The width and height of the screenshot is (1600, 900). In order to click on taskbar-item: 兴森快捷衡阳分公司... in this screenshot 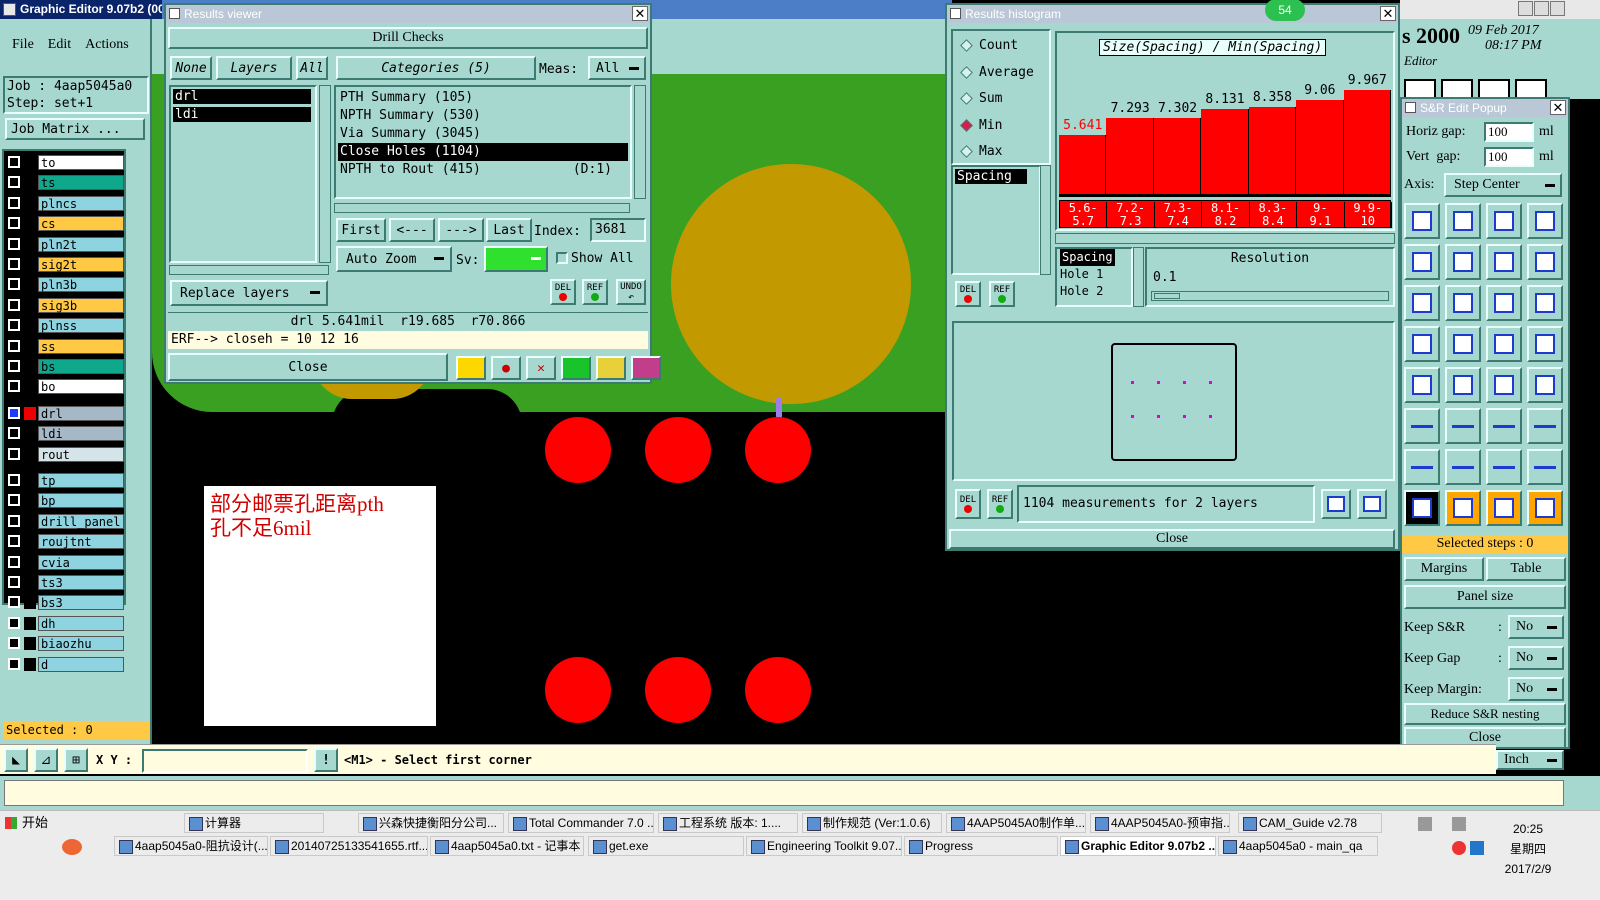, I will do `click(431, 823)`.